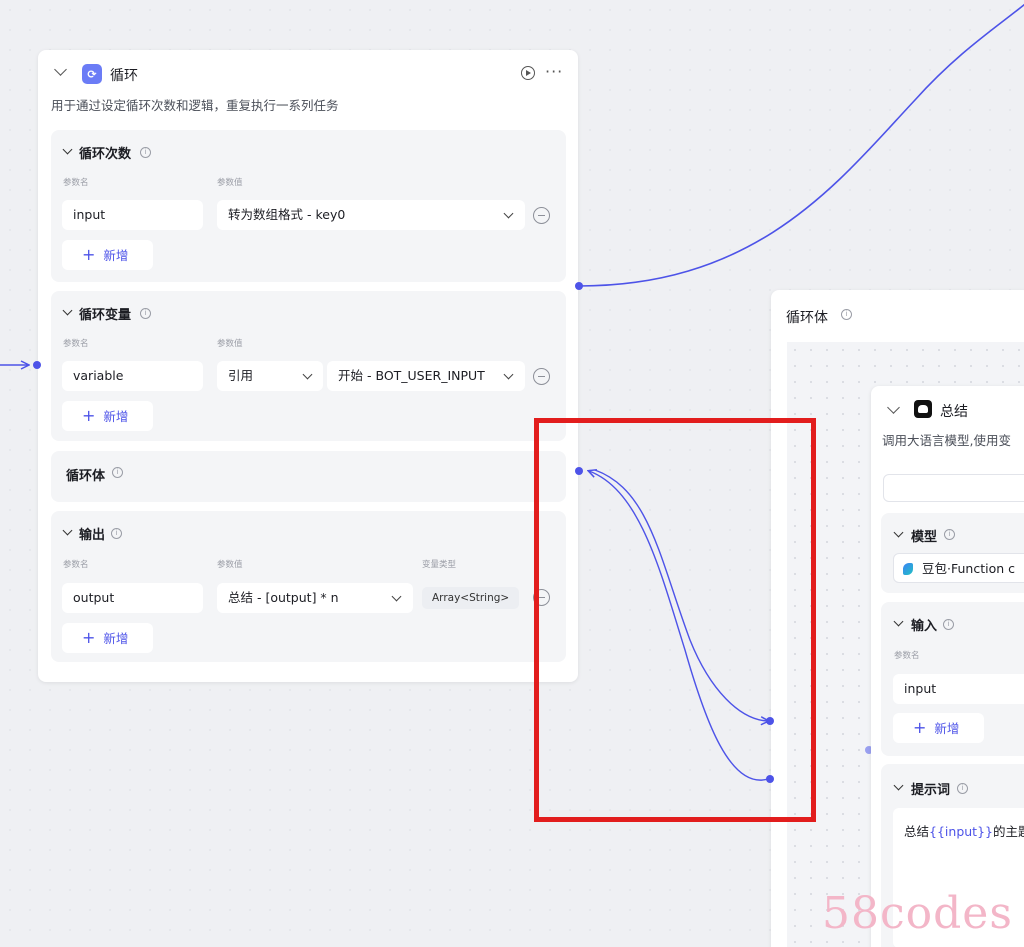 This screenshot has height=947, width=1024. Describe the element at coordinates (554, 71) in the screenshot. I see `more-icon: ···` at that location.